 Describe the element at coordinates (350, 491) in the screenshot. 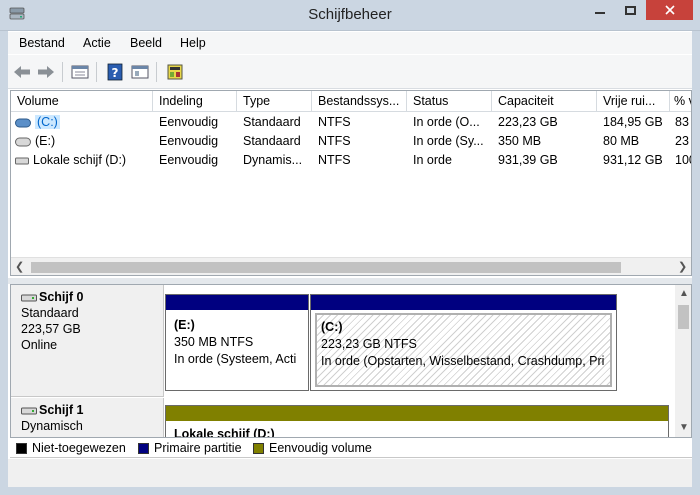

I see `window-frame-bottom` at that location.